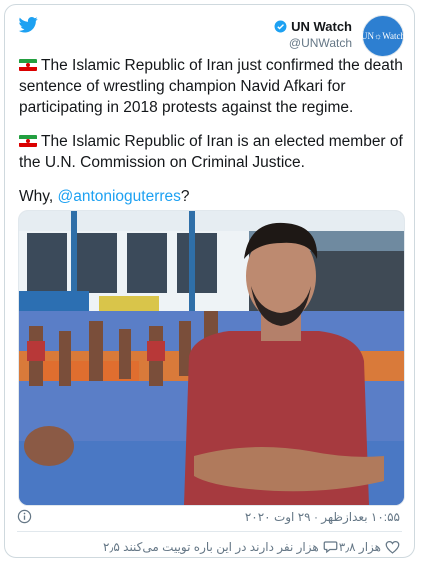 The height and width of the screenshot is (564, 421). Describe the element at coordinates (209, 531) in the screenshot. I see `divider` at that location.